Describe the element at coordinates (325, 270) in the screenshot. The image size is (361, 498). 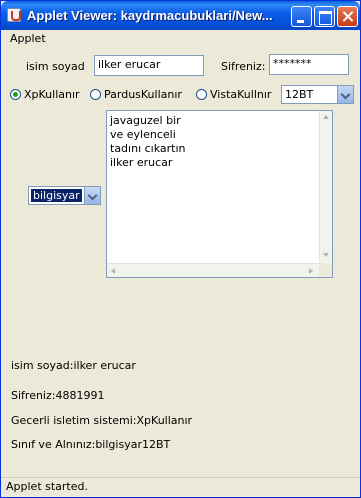
I see `scrollbar-corner` at that location.